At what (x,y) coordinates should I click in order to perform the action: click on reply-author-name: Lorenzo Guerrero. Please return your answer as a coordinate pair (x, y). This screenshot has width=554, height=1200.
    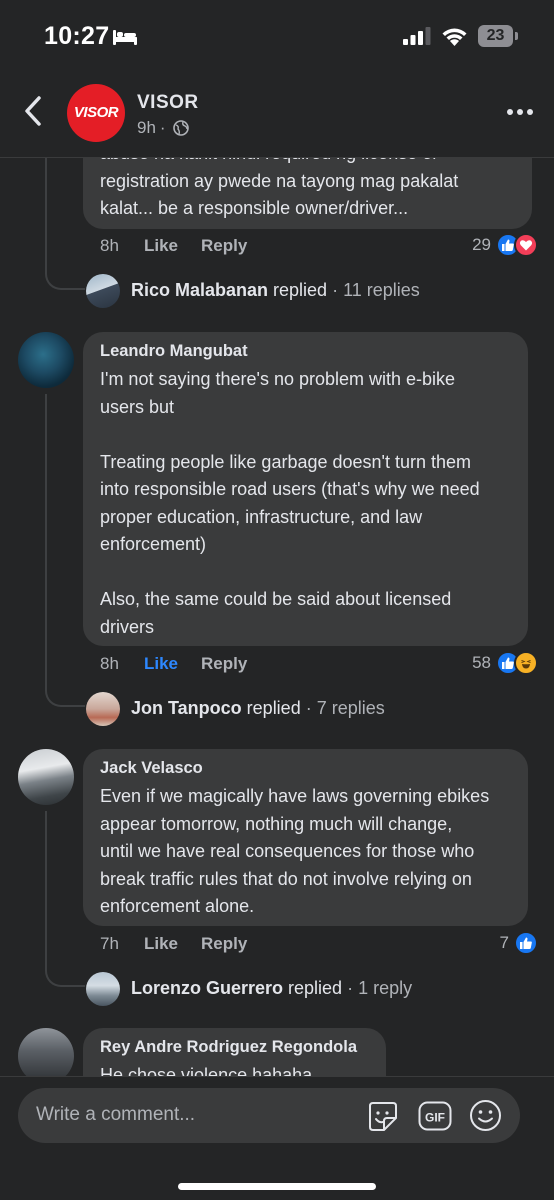
    Looking at the image, I should click on (207, 988).